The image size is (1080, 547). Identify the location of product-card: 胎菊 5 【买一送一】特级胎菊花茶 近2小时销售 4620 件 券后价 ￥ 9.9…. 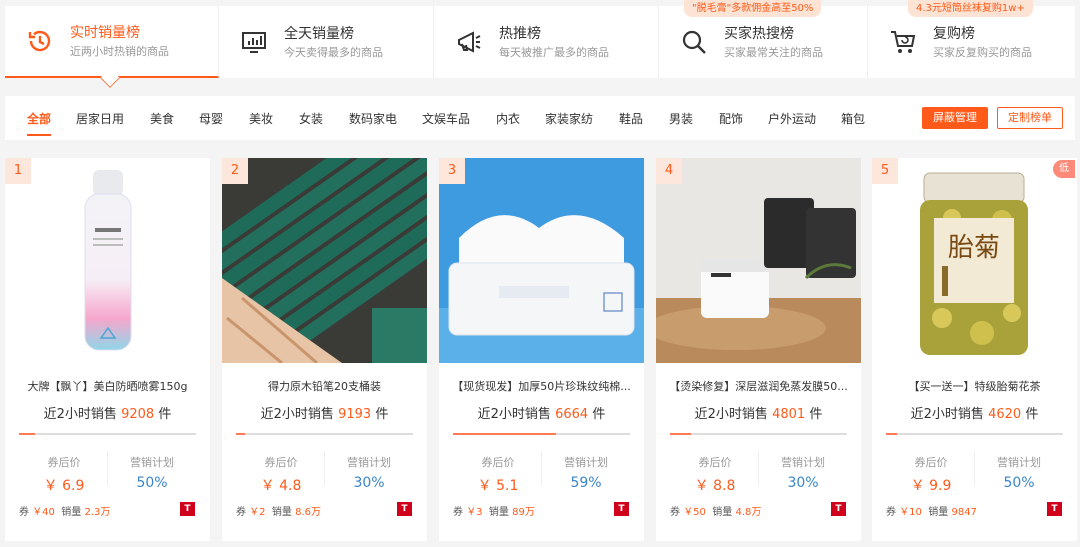
(974, 349).